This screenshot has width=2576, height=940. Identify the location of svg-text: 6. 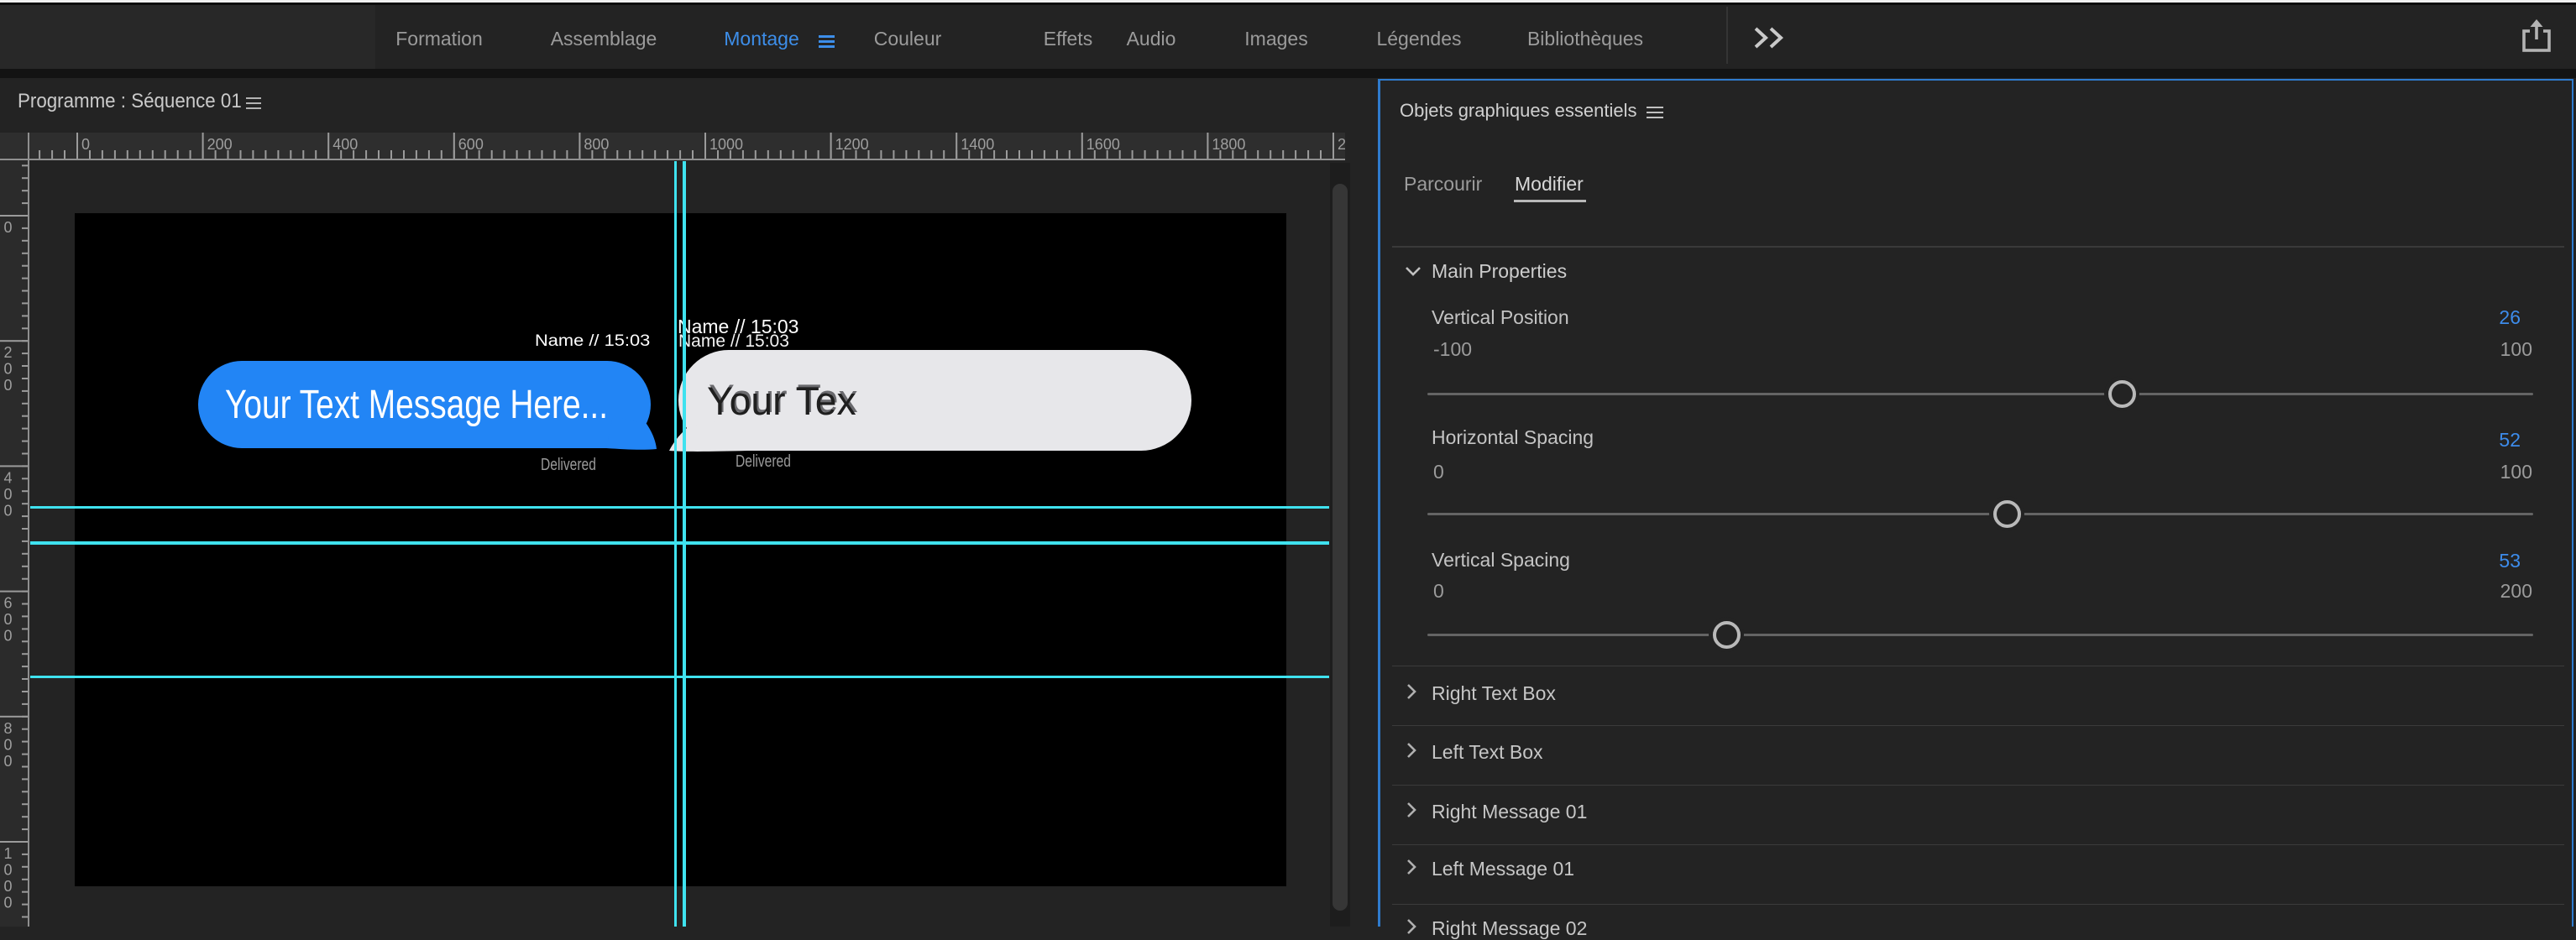
(8, 603).